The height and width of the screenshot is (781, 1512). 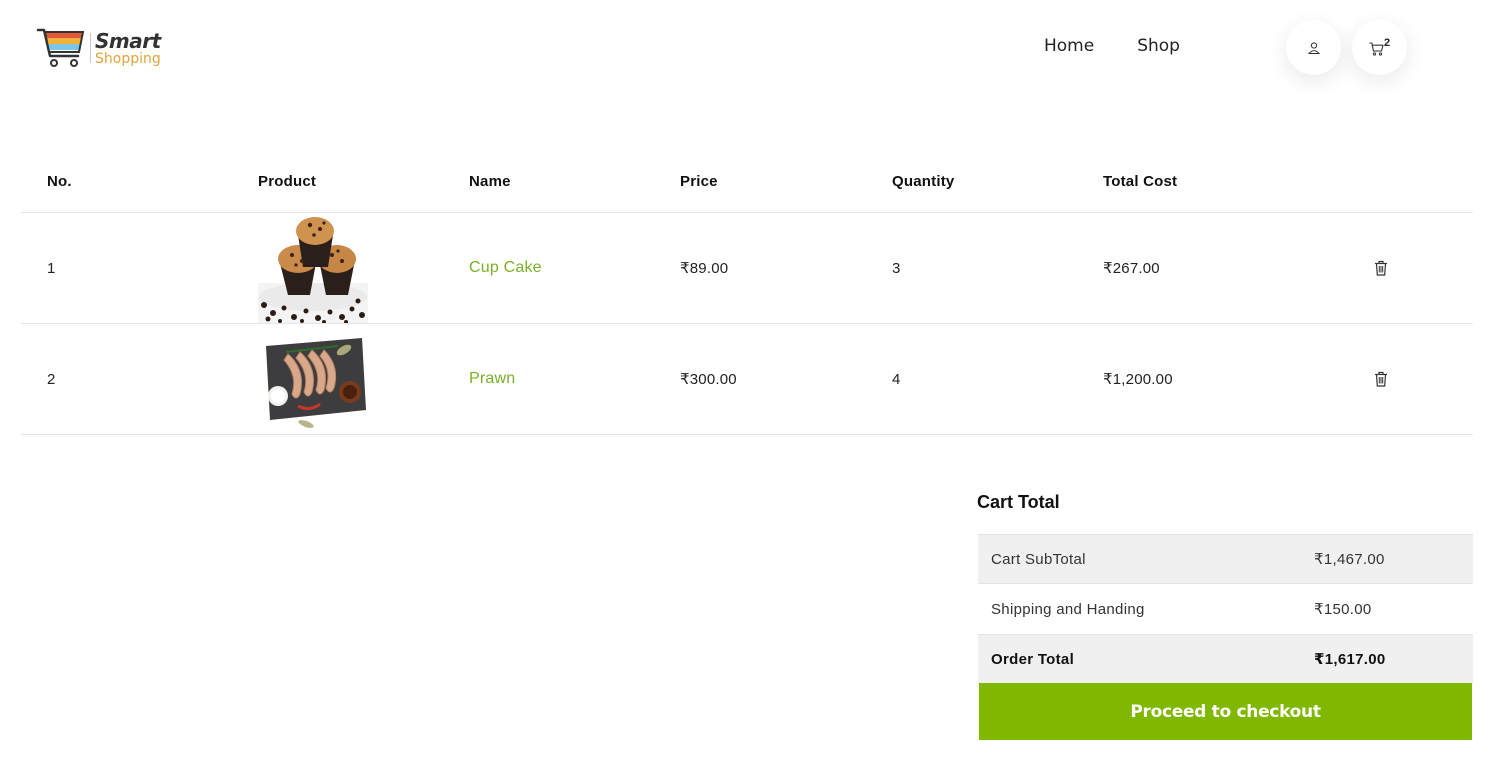 I want to click on user-icon, so click(x=1313, y=47).